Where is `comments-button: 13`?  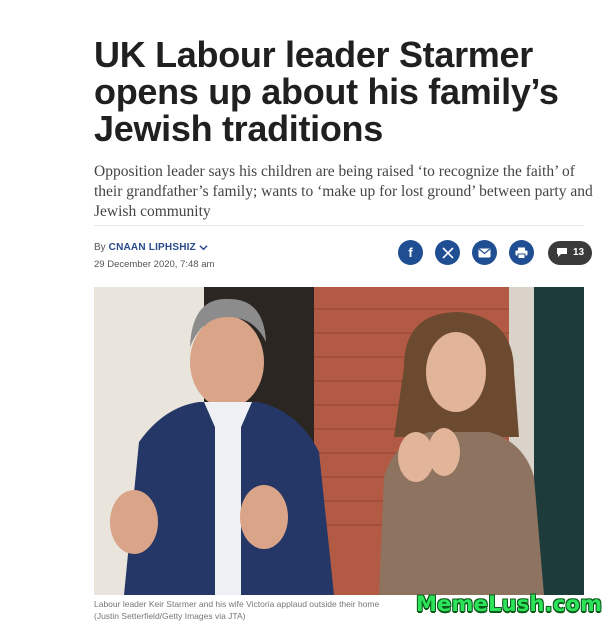 comments-button: 13 is located at coordinates (570, 252).